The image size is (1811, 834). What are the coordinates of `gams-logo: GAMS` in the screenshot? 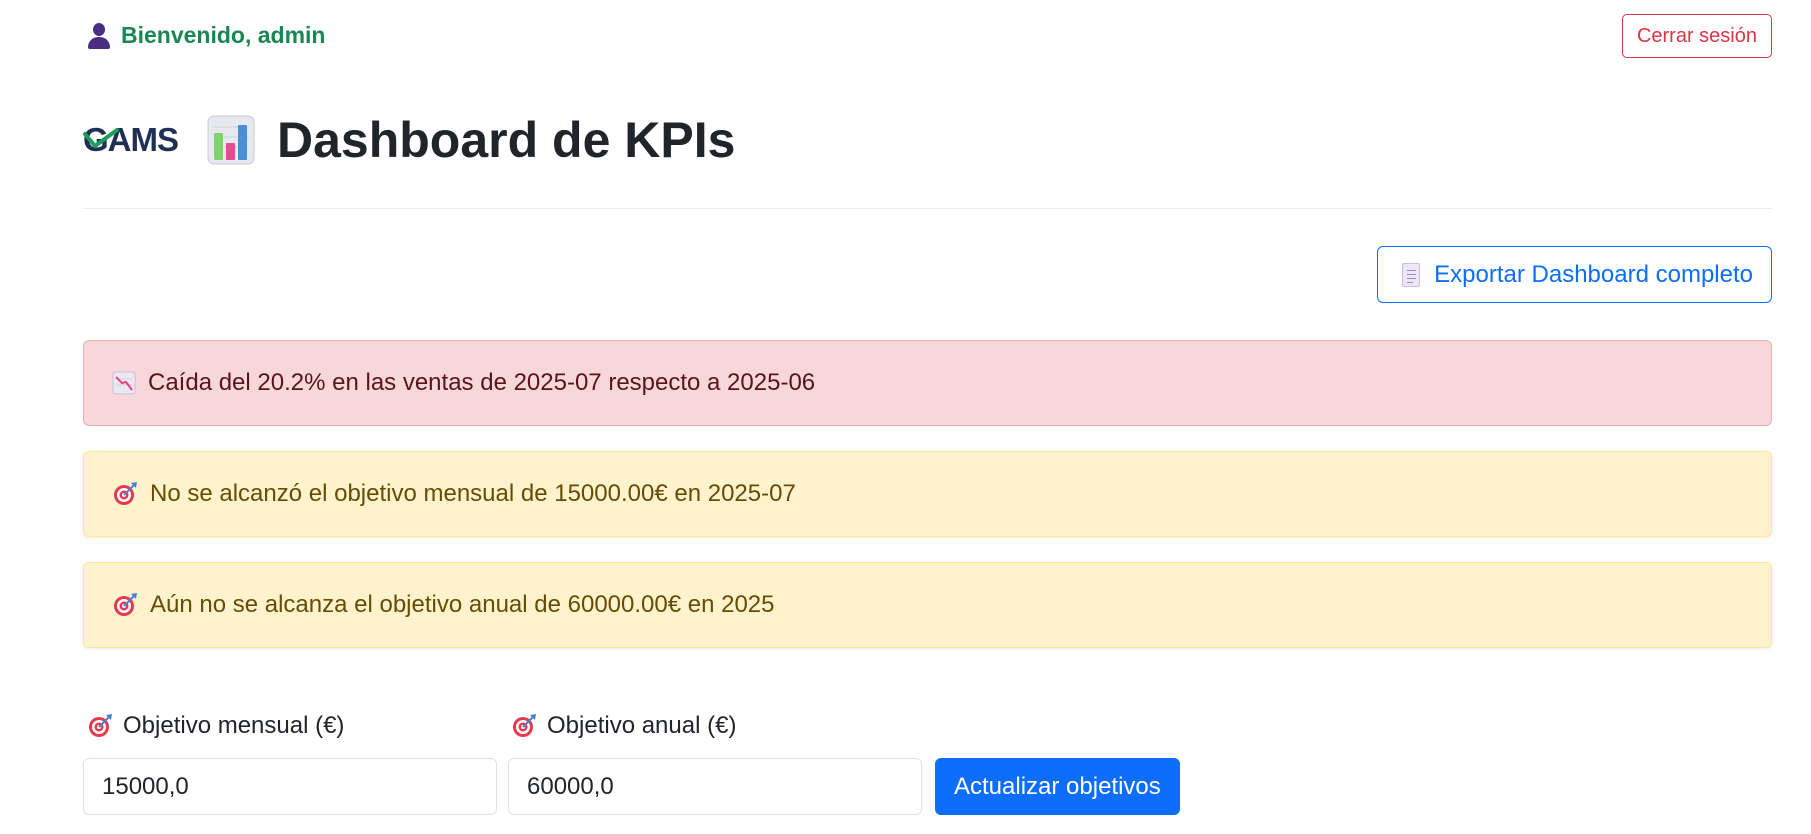 It's located at (138, 140).